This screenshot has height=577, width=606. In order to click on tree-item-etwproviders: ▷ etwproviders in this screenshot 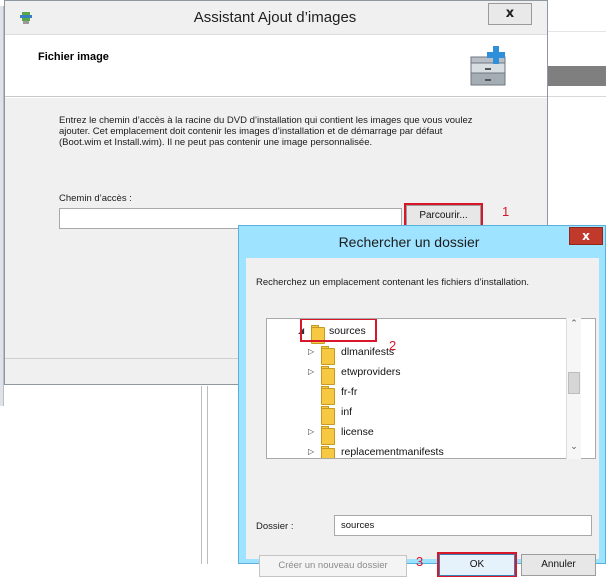, I will do `click(415, 373)`.